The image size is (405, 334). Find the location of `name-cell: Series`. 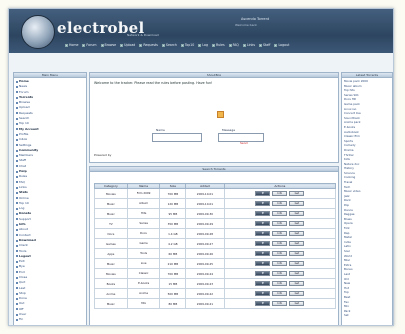

name-cell: Series is located at coordinates (143, 223).